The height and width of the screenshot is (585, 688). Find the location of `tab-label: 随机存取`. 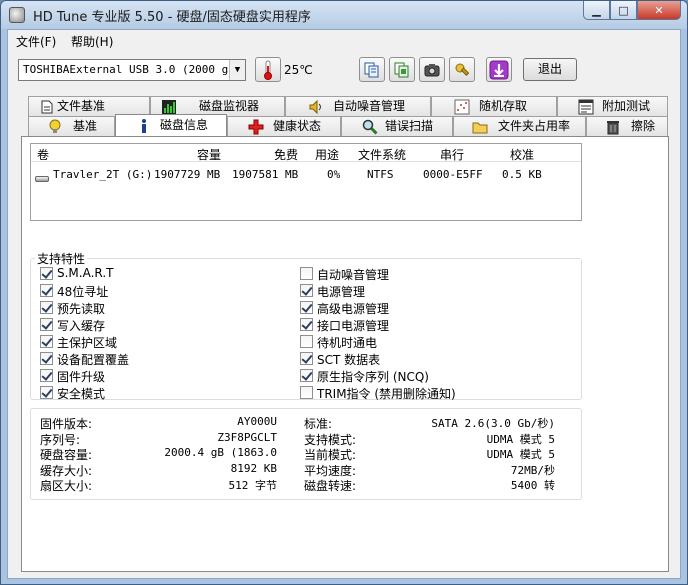

tab-label: 随机存取 is located at coordinates (503, 106).